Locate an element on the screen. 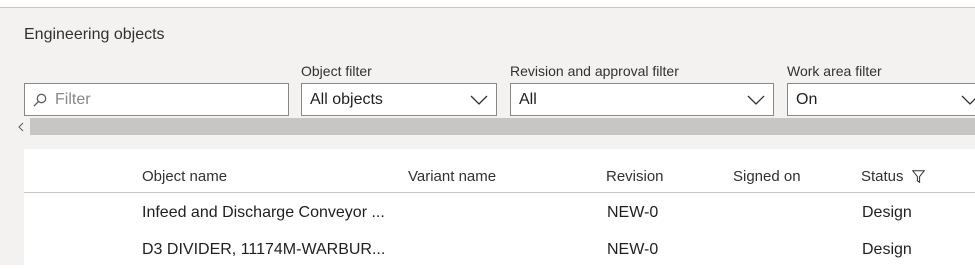 This screenshot has width=975, height=269. column-header-status-wrap: Status is located at coordinates (893, 176).